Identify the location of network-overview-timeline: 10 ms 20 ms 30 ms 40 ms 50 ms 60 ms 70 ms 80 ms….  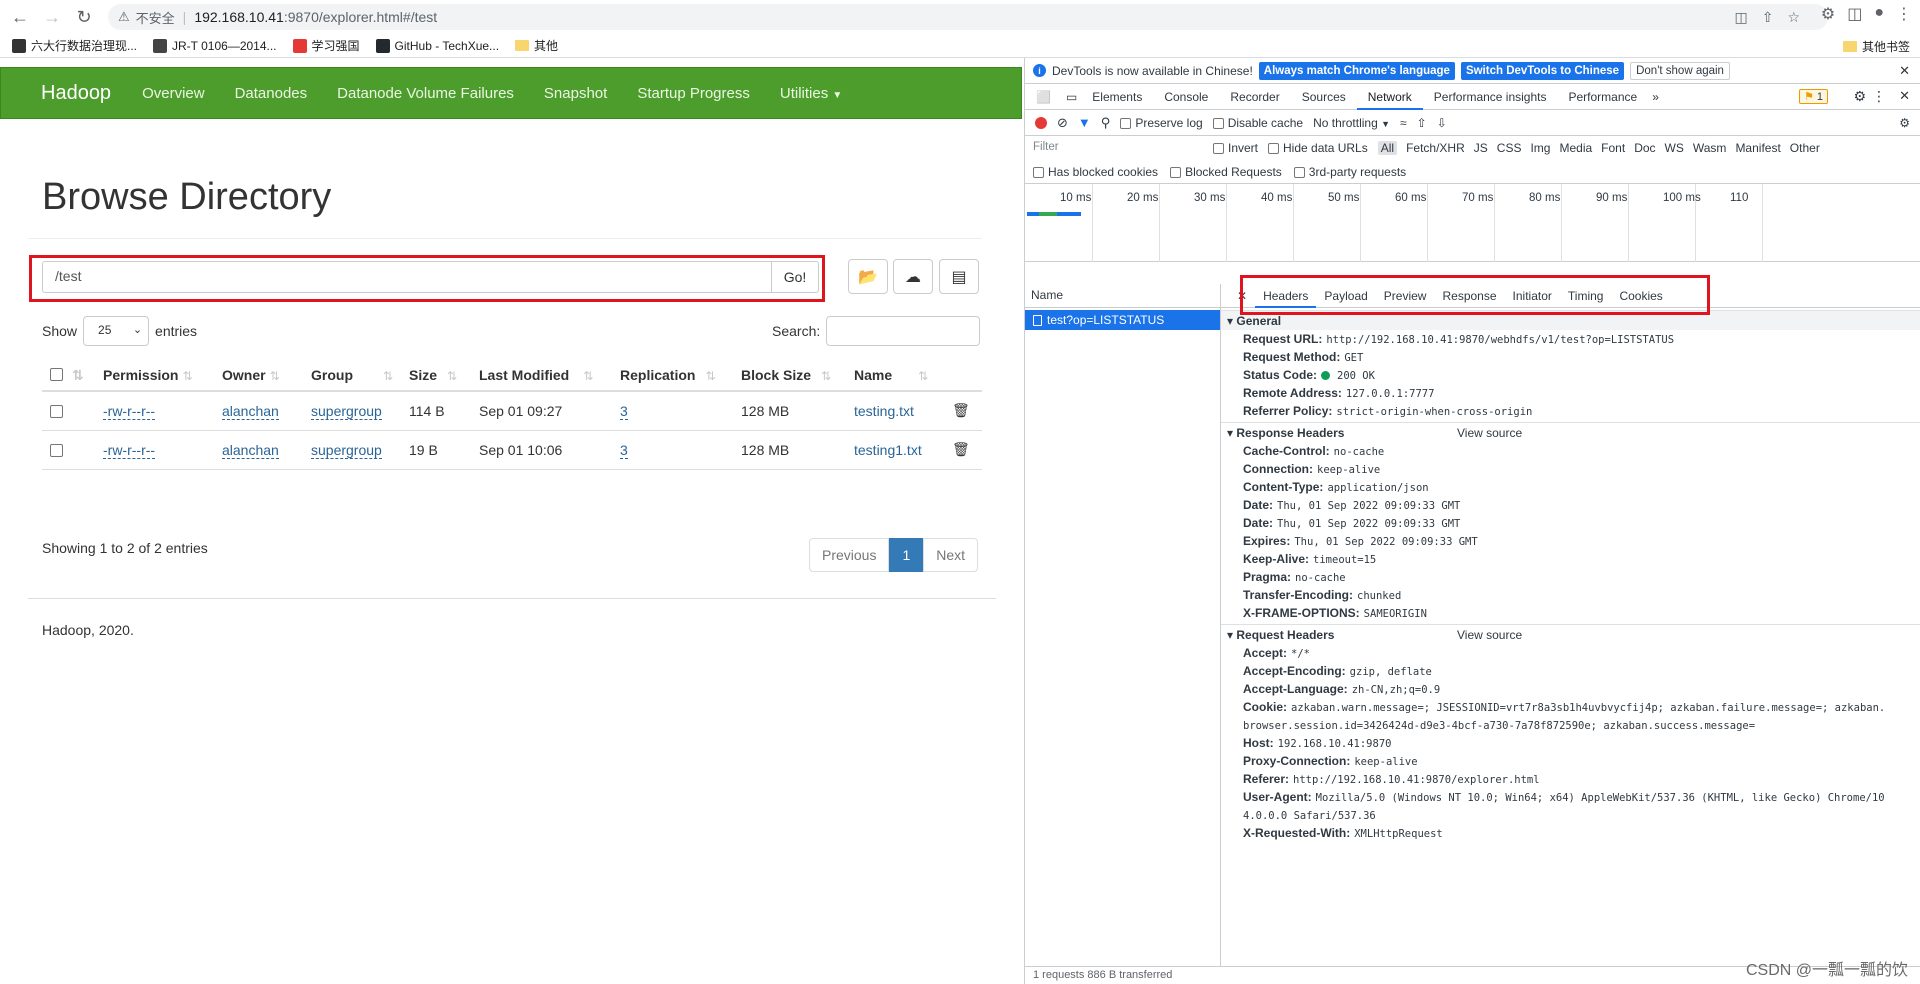
(1472, 223).